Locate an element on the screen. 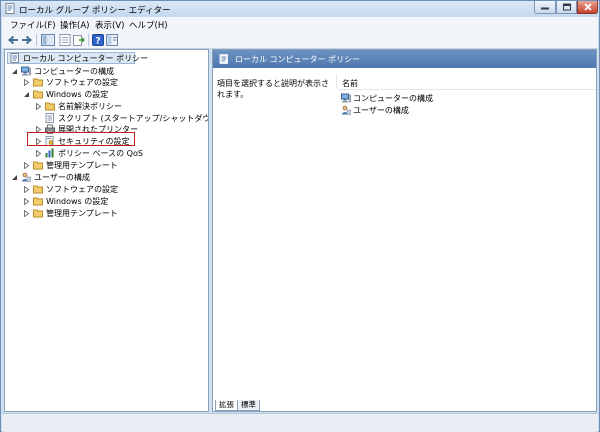  close-button is located at coordinates (587, 7).